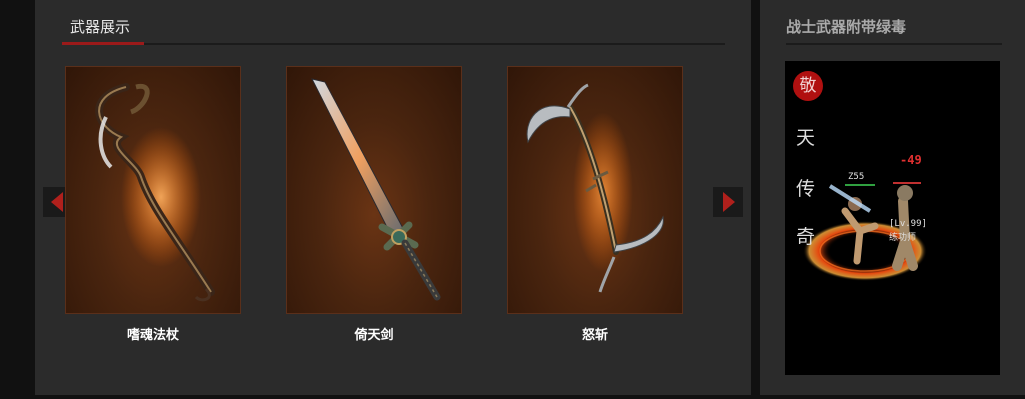 The image size is (1025, 399). What do you see at coordinates (894, 44) in the screenshot?
I see `video-title-divider` at bounding box center [894, 44].